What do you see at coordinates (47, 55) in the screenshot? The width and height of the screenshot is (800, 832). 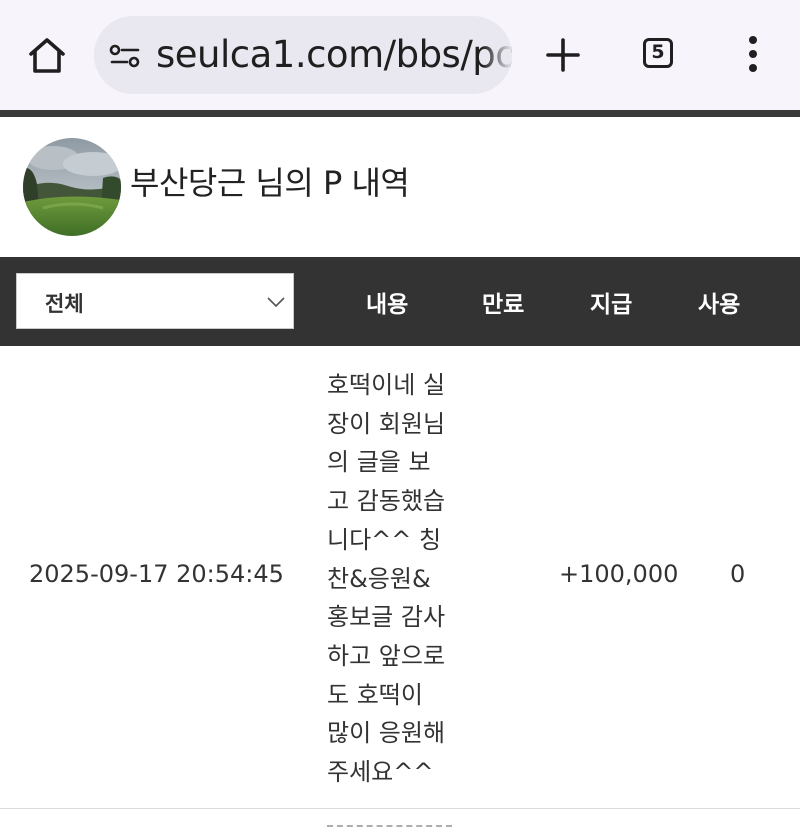 I see `home-icon` at bounding box center [47, 55].